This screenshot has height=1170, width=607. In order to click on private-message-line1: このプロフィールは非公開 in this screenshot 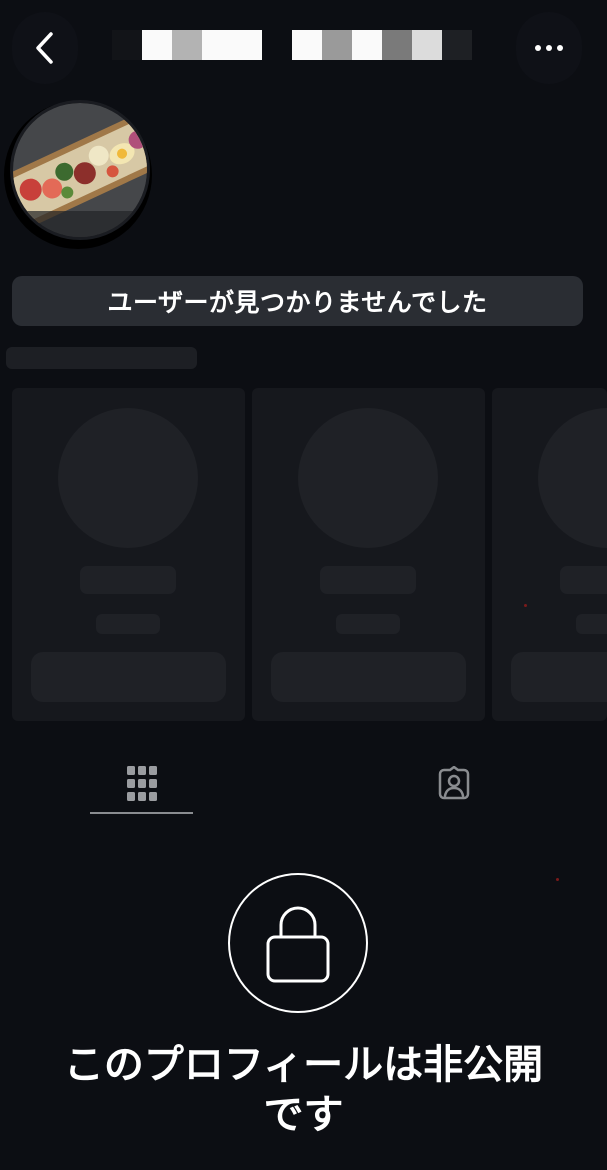, I will do `click(303, 1065)`.